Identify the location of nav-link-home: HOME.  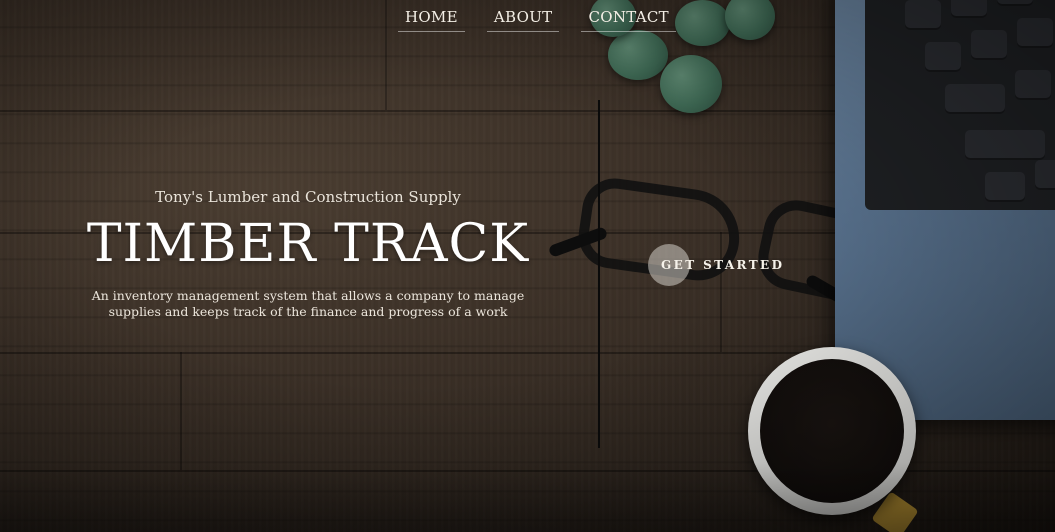
(431, 20).